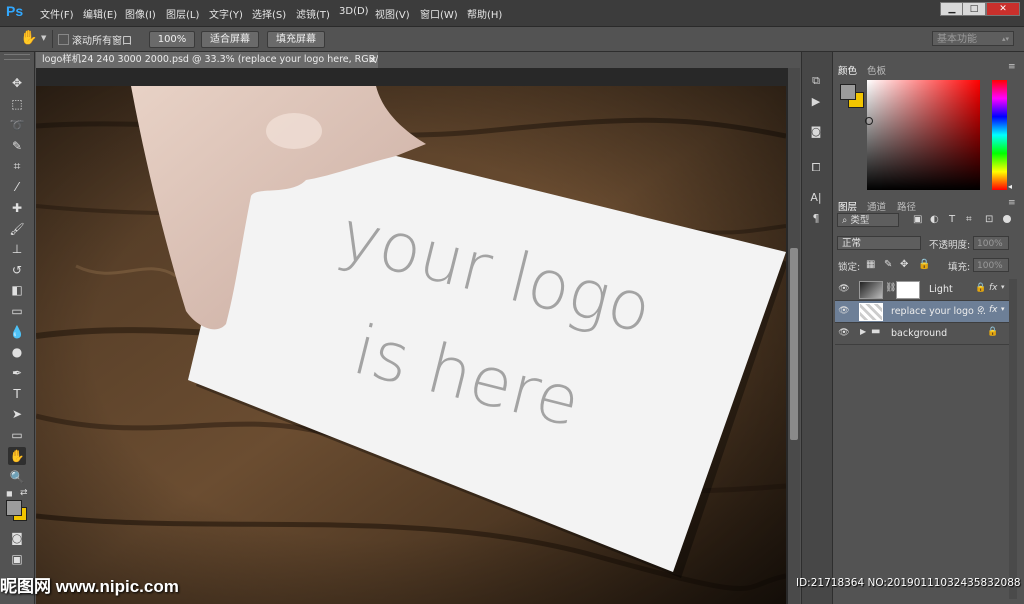 Image resolution: width=1024 pixels, height=604 pixels. Describe the element at coordinates (816, 219) in the screenshot. I see `paragraph-panel-icon: ¶` at that location.